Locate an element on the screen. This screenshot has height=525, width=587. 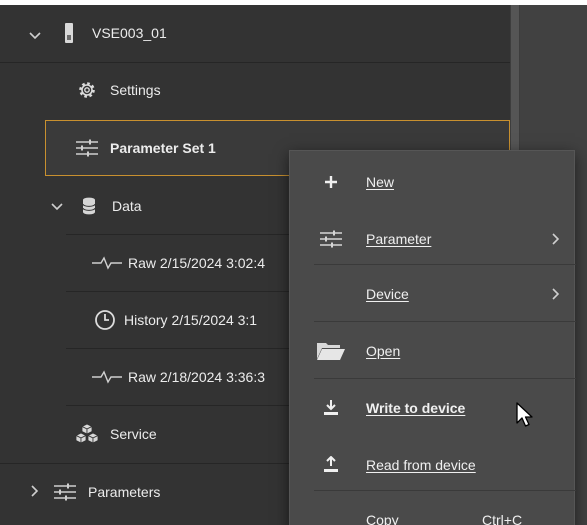
data-label: Data is located at coordinates (127, 206).